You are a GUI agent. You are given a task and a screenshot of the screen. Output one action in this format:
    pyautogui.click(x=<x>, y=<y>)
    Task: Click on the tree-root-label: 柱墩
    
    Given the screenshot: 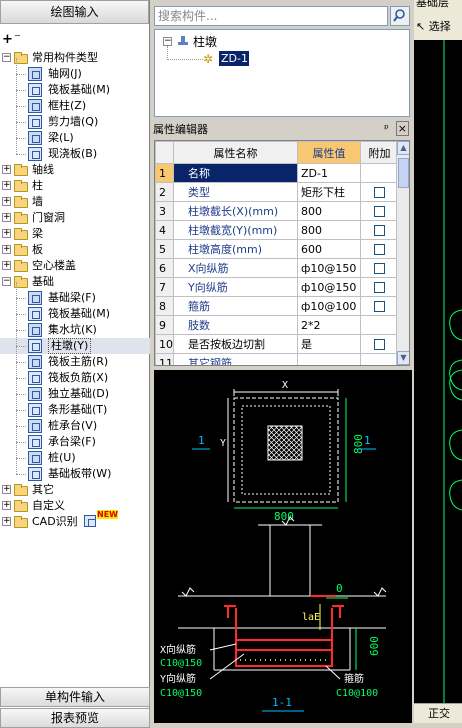 What is the action you would take?
    pyautogui.click(x=205, y=41)
    